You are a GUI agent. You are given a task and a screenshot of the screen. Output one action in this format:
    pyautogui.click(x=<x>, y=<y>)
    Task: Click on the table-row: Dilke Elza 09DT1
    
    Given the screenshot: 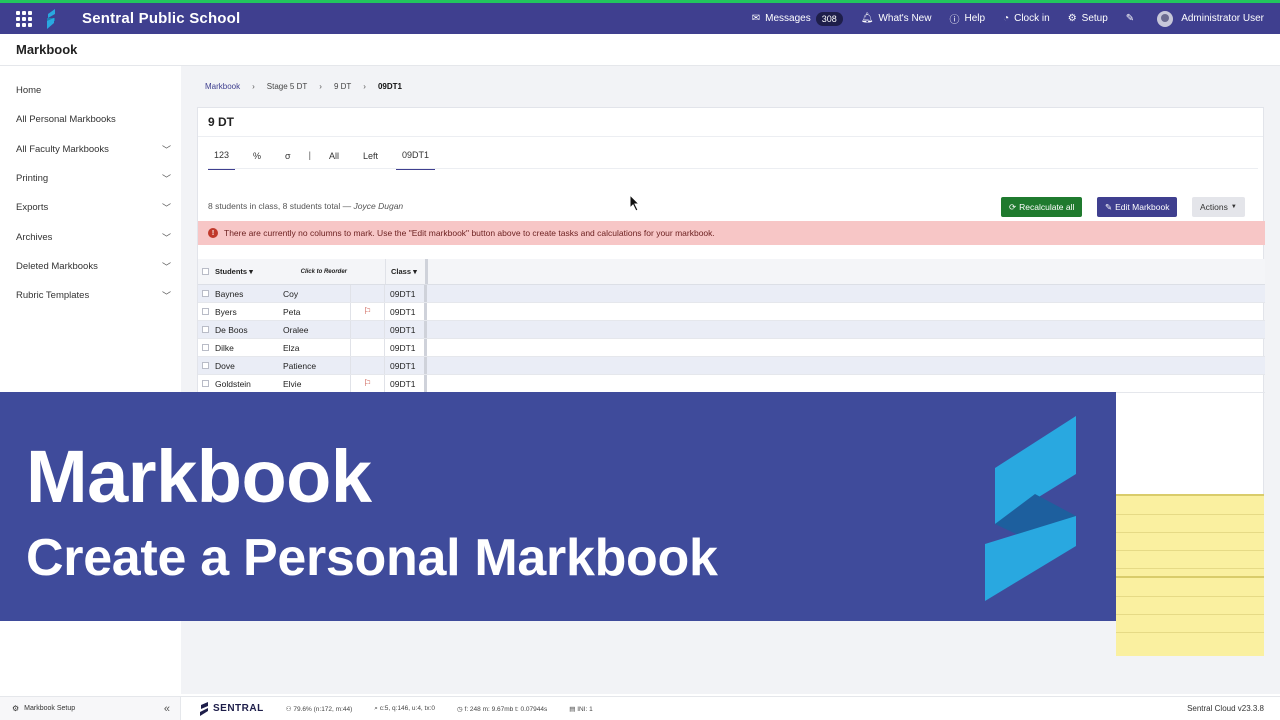 What is the action you would take?
    pyautogui.click(x=731, y=348)
    